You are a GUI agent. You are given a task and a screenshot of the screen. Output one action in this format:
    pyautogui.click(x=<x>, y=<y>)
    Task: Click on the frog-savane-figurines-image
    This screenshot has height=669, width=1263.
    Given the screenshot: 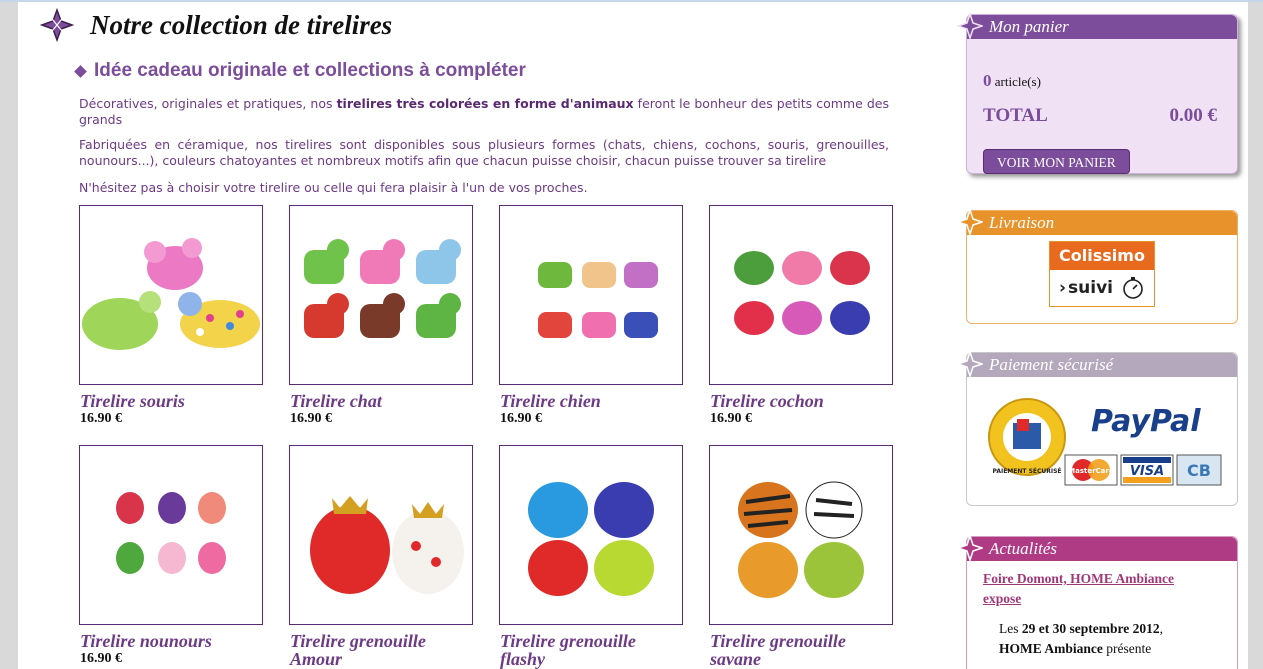 What is the action you would take?
    pyautogui.click(x=801, y=539)
    